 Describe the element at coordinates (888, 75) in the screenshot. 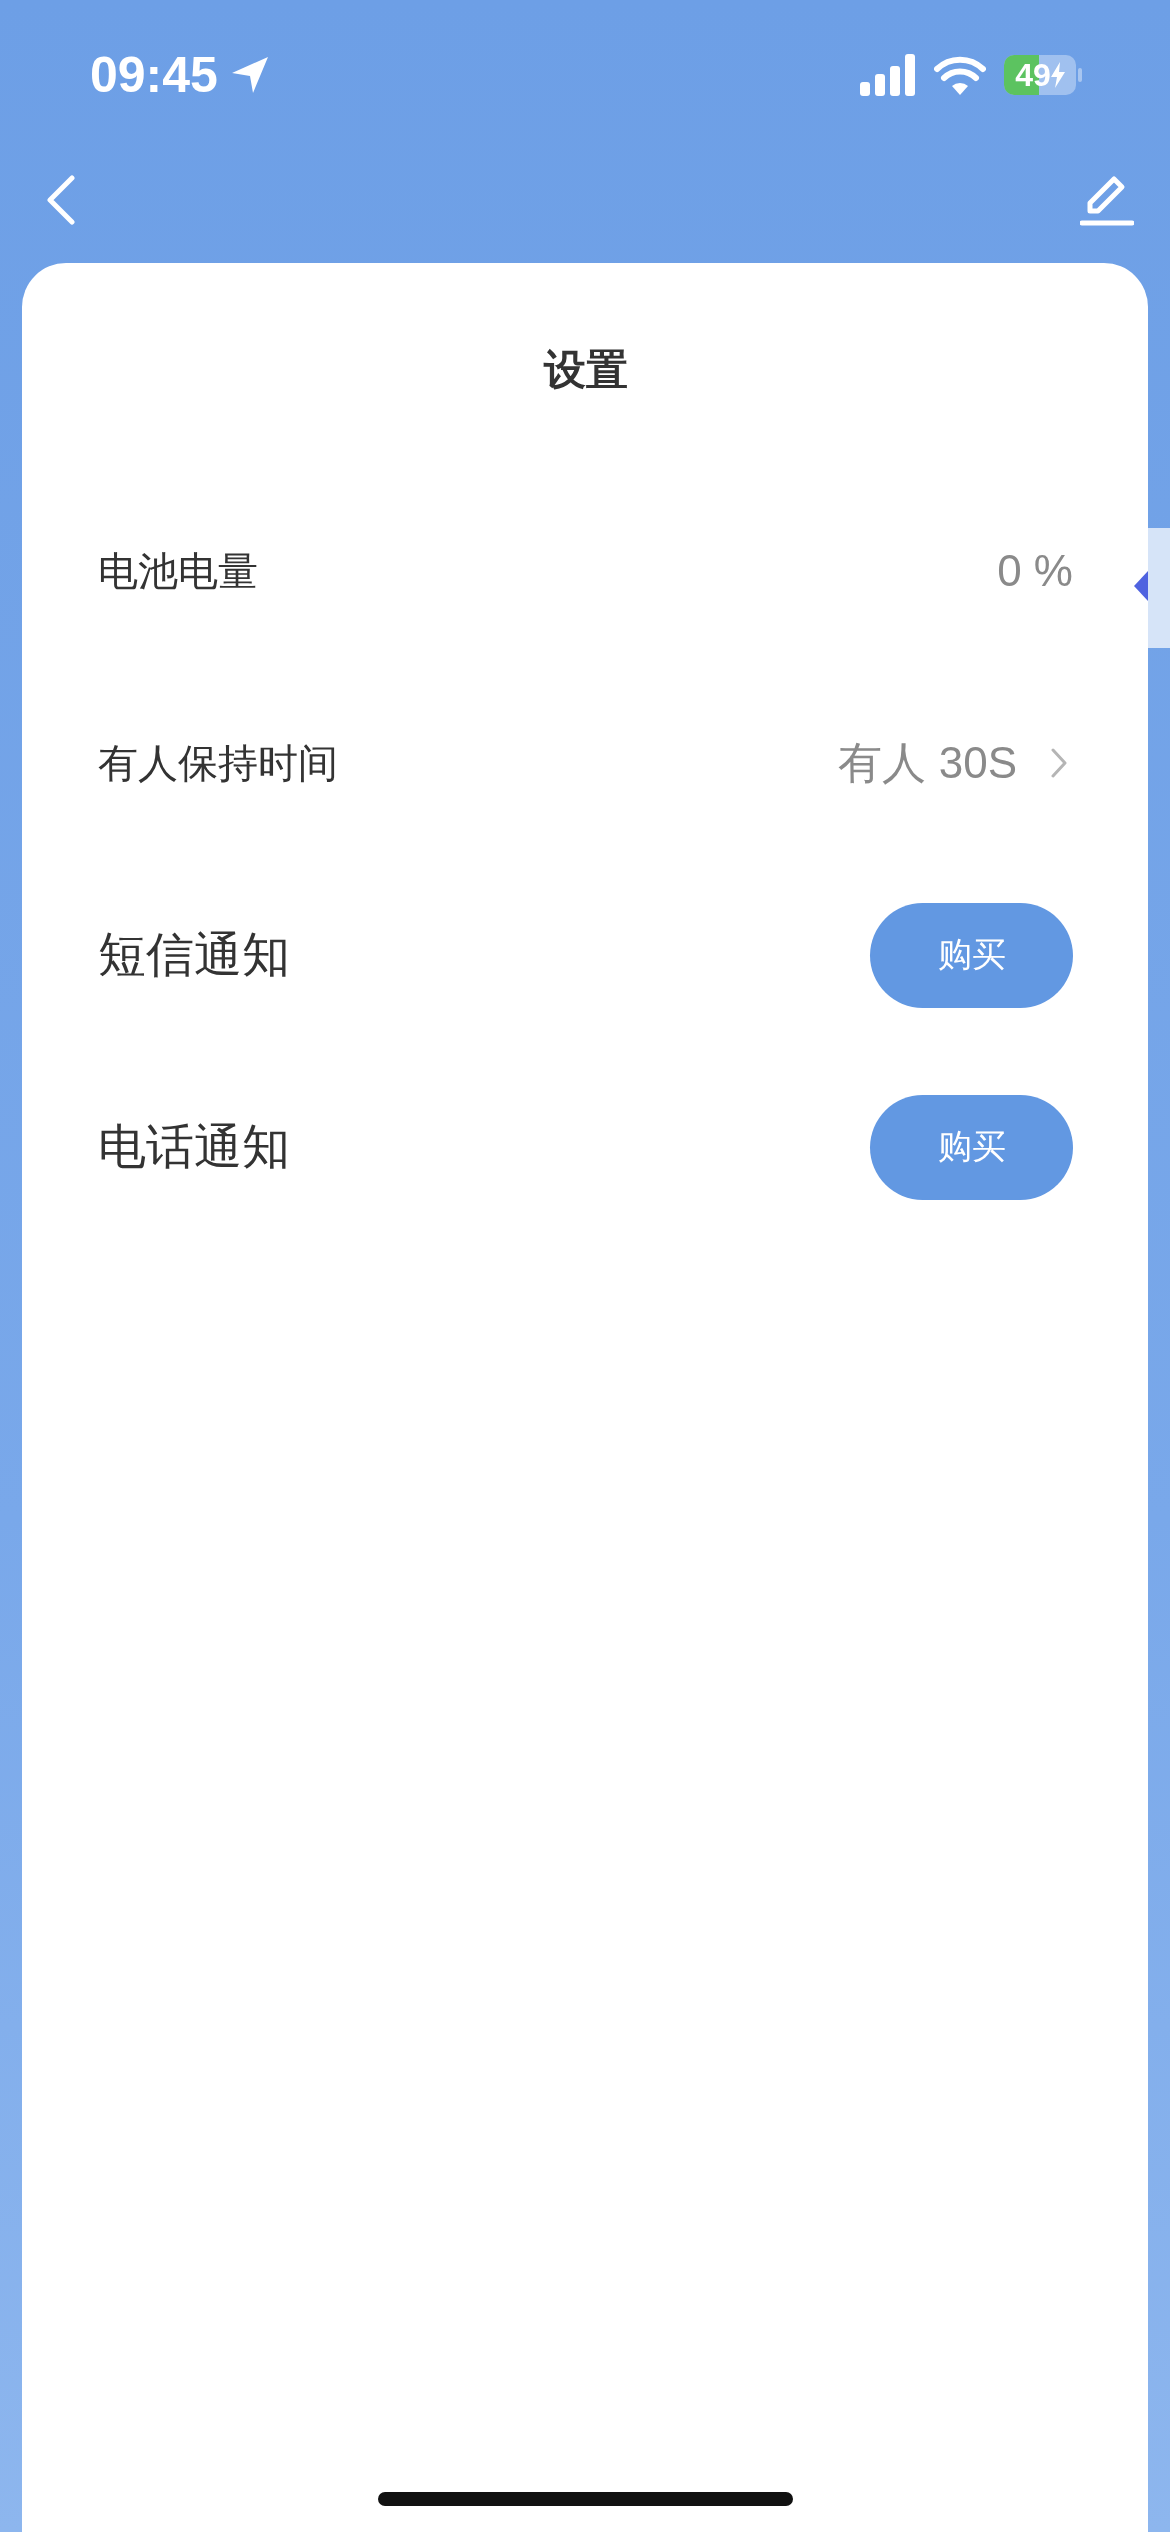

I see `signal-icon` at that location.